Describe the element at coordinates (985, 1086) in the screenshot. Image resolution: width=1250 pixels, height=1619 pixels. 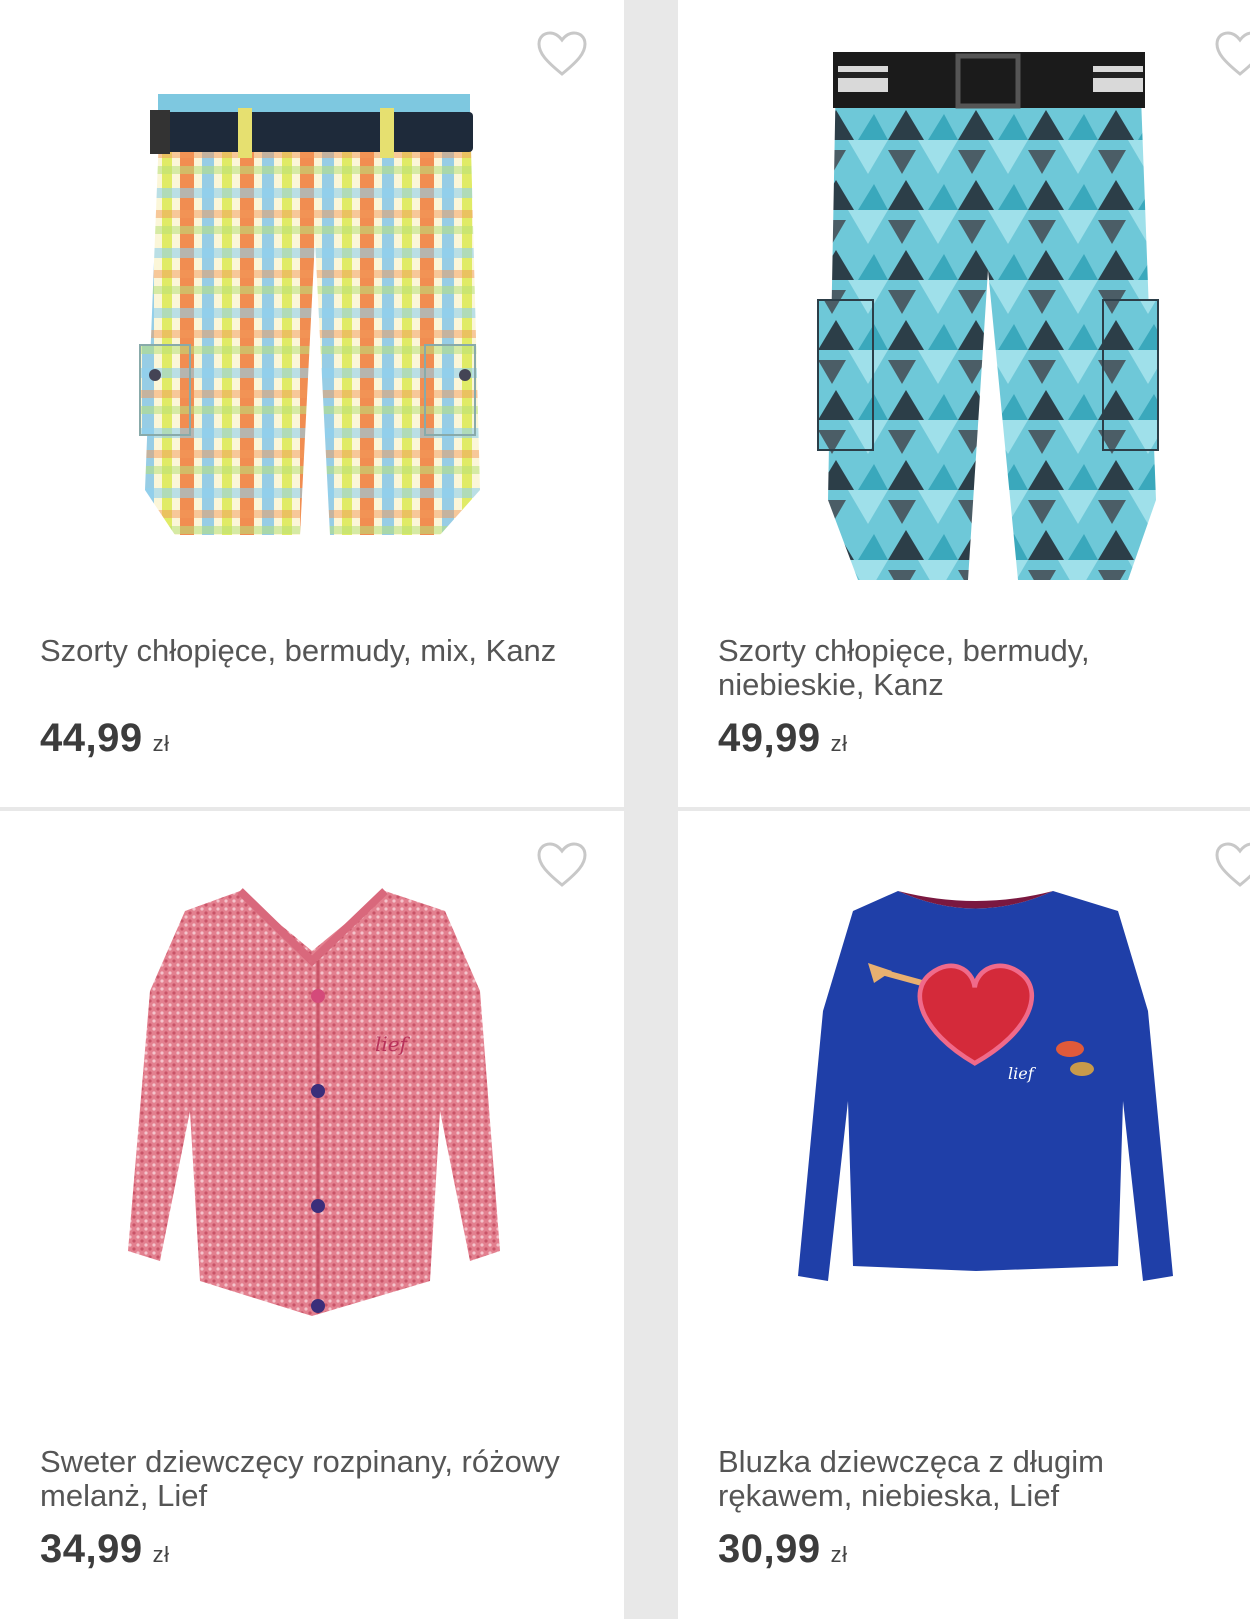
I see `blue-blouse-image: lief` at that location.